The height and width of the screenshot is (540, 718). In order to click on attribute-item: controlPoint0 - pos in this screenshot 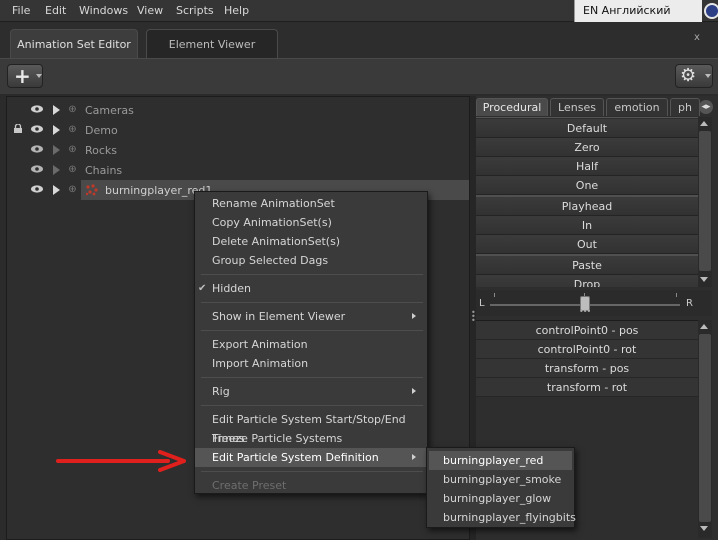, I will do `click(587, 330)`.